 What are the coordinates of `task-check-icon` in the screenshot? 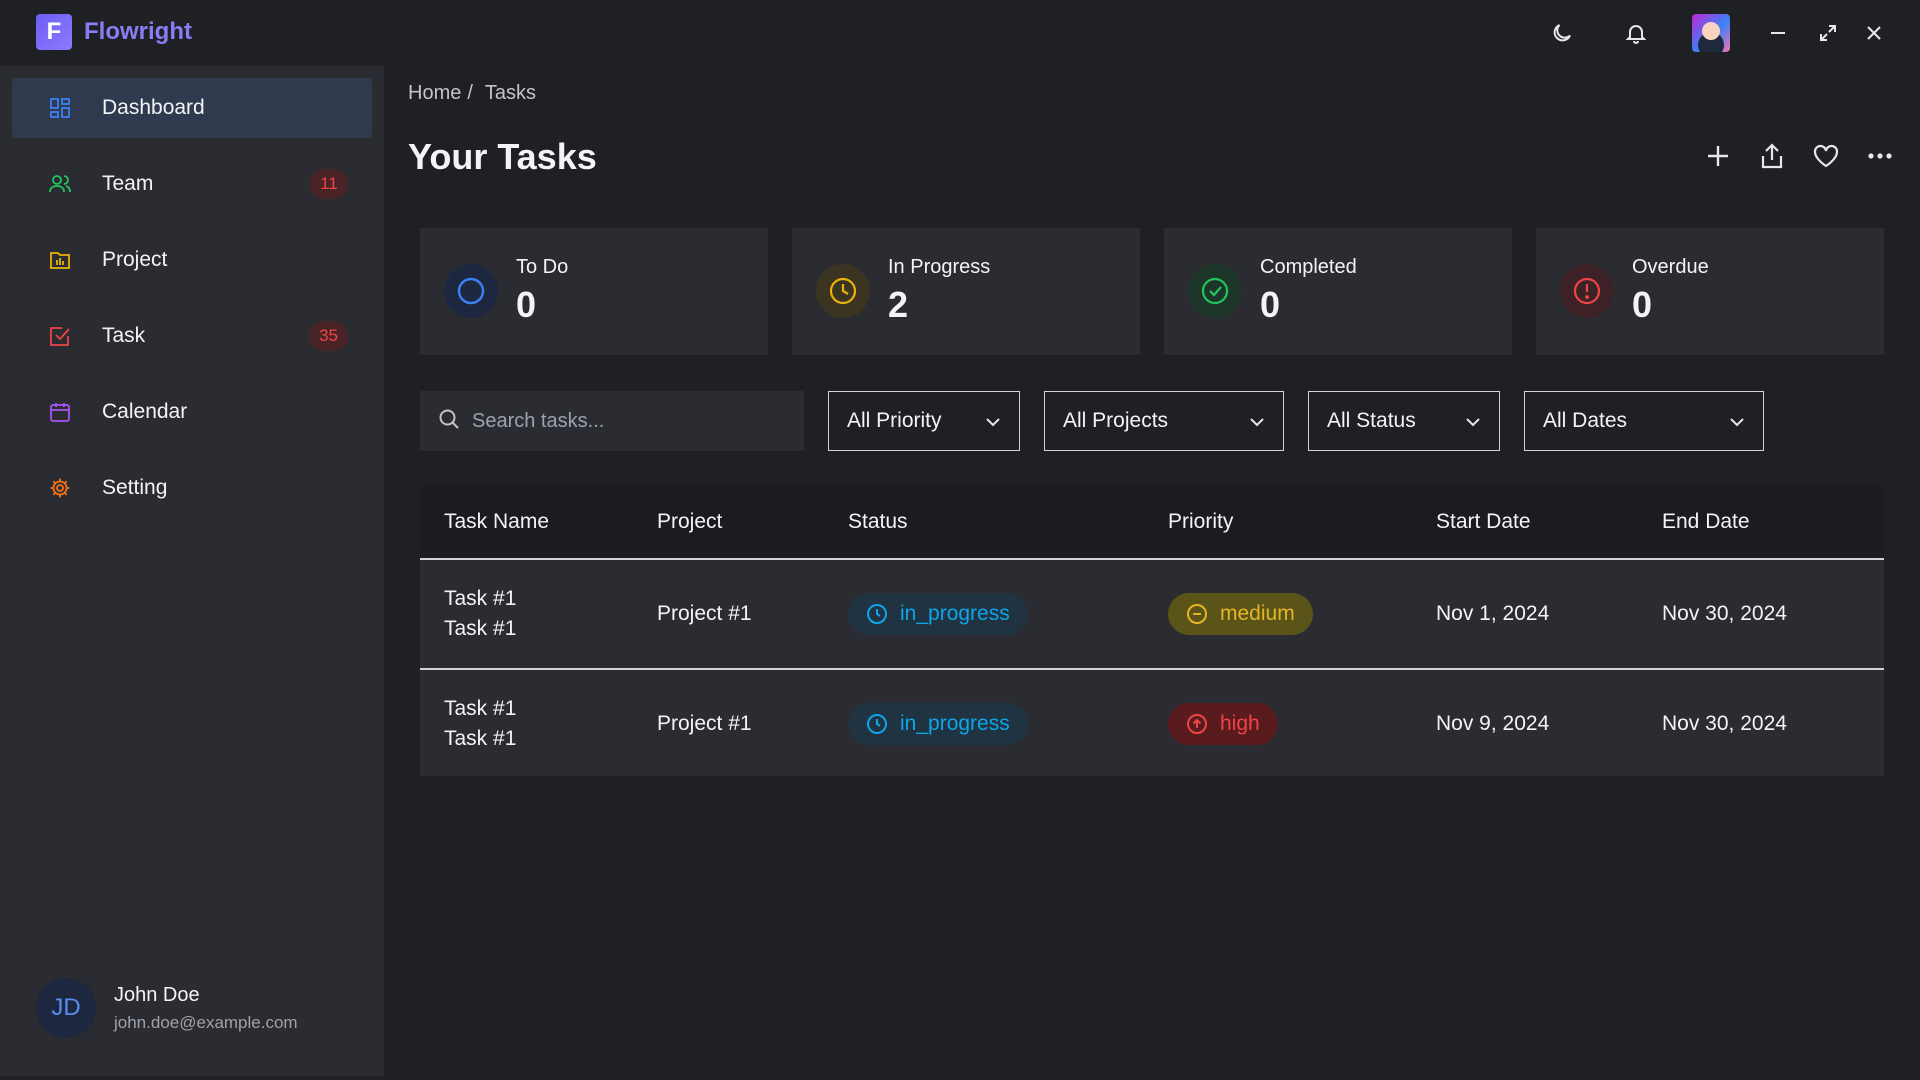 It's located at (60, 336).